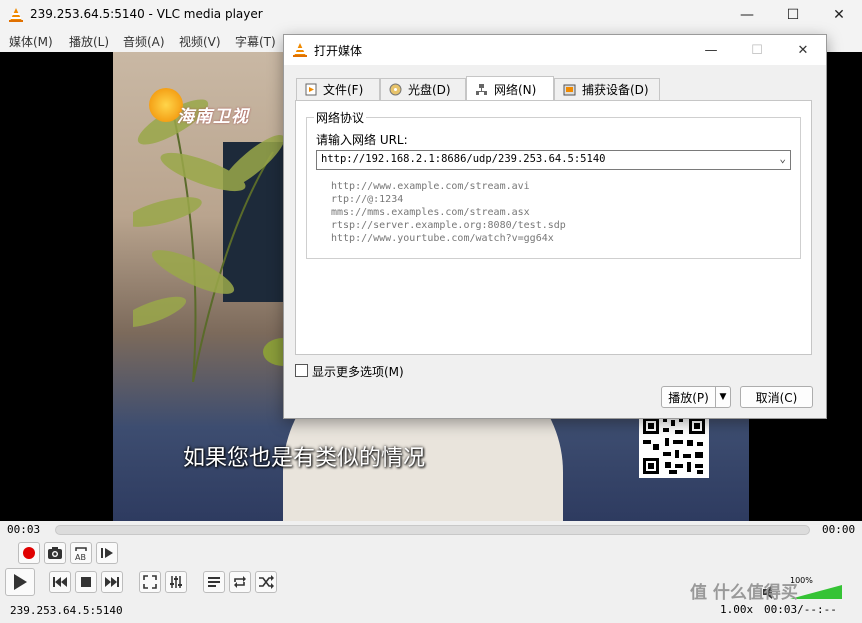 Image resolution: width=862 pixels, height=623 pixels. Describe the element at coordinates (757, 50) in the screenshot. I see `dialog-maximize-button: ☐` at that location.